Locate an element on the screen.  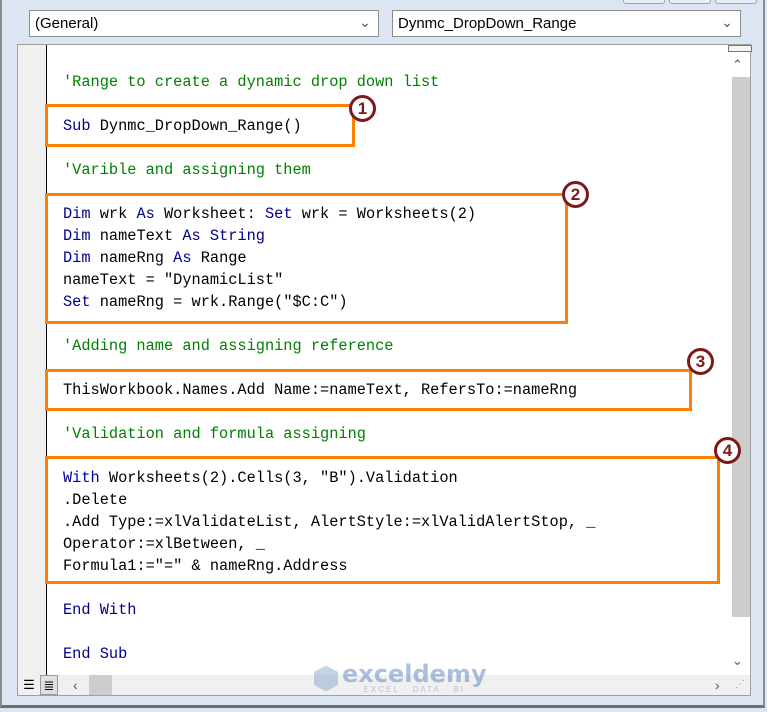
maximize-button is located at coordinates (690, 2).